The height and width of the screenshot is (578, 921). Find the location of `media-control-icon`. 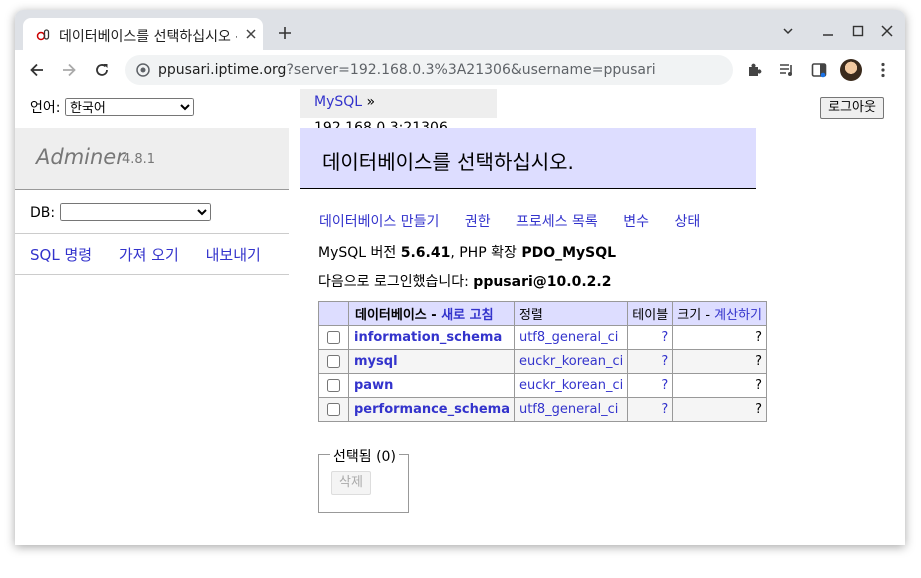

media-control-icon is located at coordinates (787, 70).